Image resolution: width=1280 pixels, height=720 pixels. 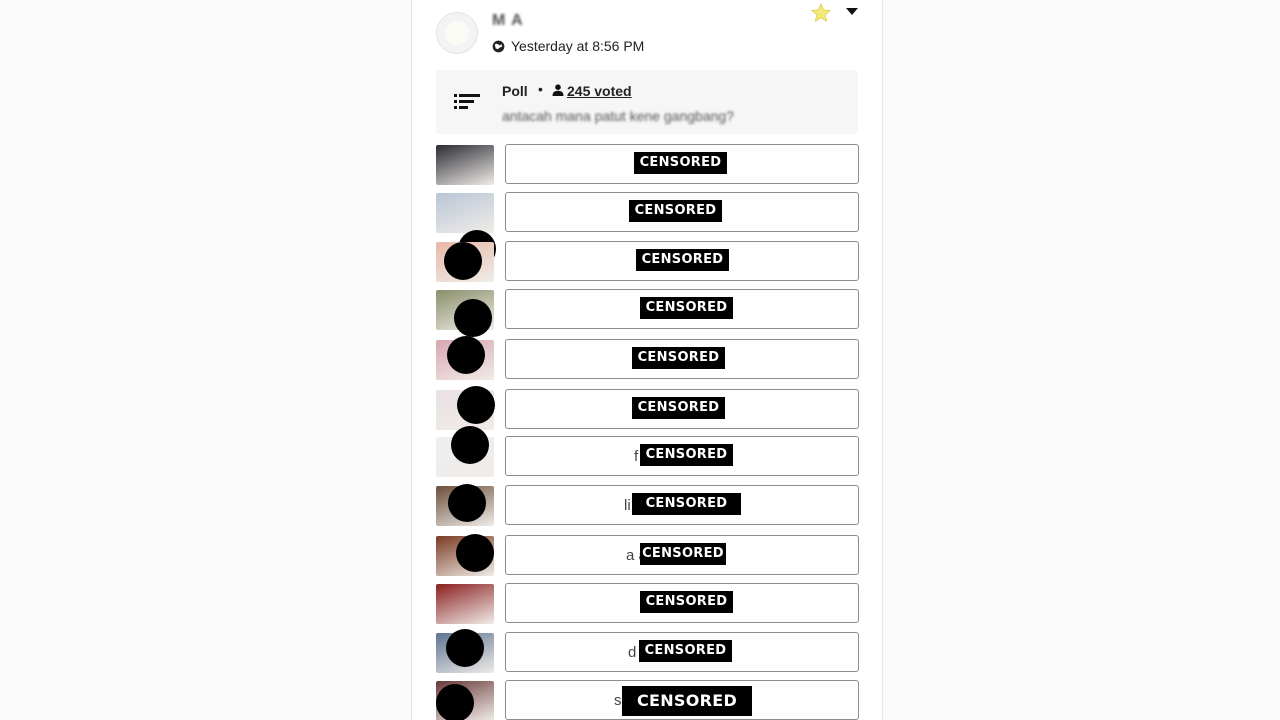 I want to click on avatar, so click(x=457, y=33).